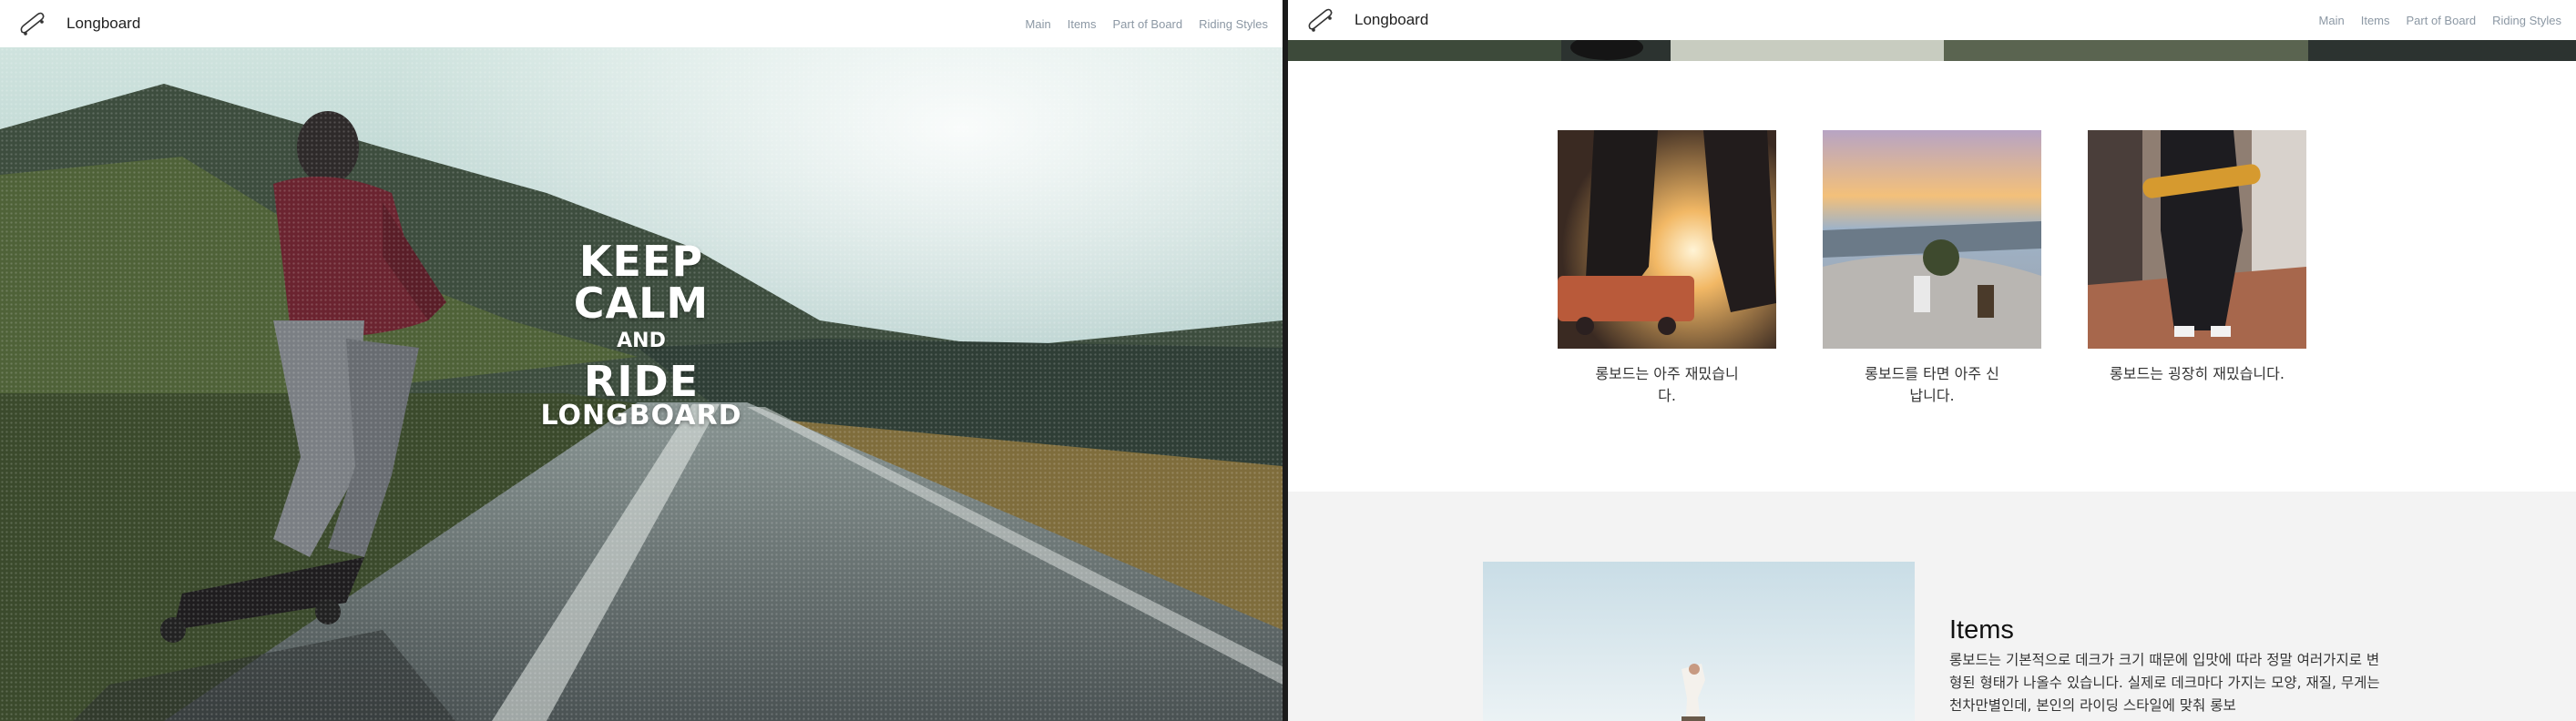 This screenshot has height=721, width=2576. What do you see at coordinates (641, 261) in the screenshot?
I see `slogan-keep: KEEP` at bounding box center [641, 261].